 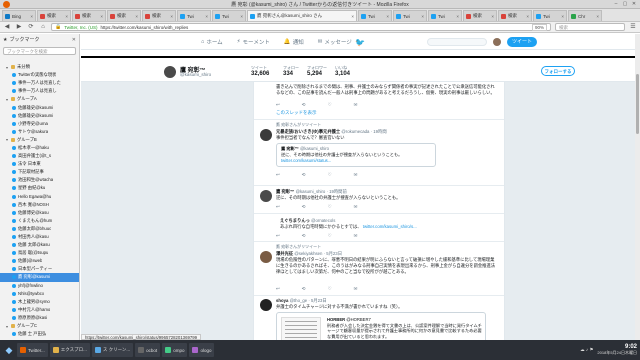 What do you see at coordinates (212, 42) in the screenshot?
I see `nav-home: ⌂ ホーム` at bounding box center [212, 42].